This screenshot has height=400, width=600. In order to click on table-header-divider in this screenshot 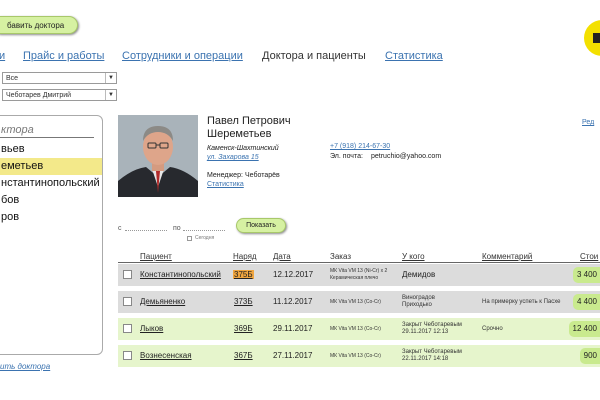, I will do `click(359, 262)`.